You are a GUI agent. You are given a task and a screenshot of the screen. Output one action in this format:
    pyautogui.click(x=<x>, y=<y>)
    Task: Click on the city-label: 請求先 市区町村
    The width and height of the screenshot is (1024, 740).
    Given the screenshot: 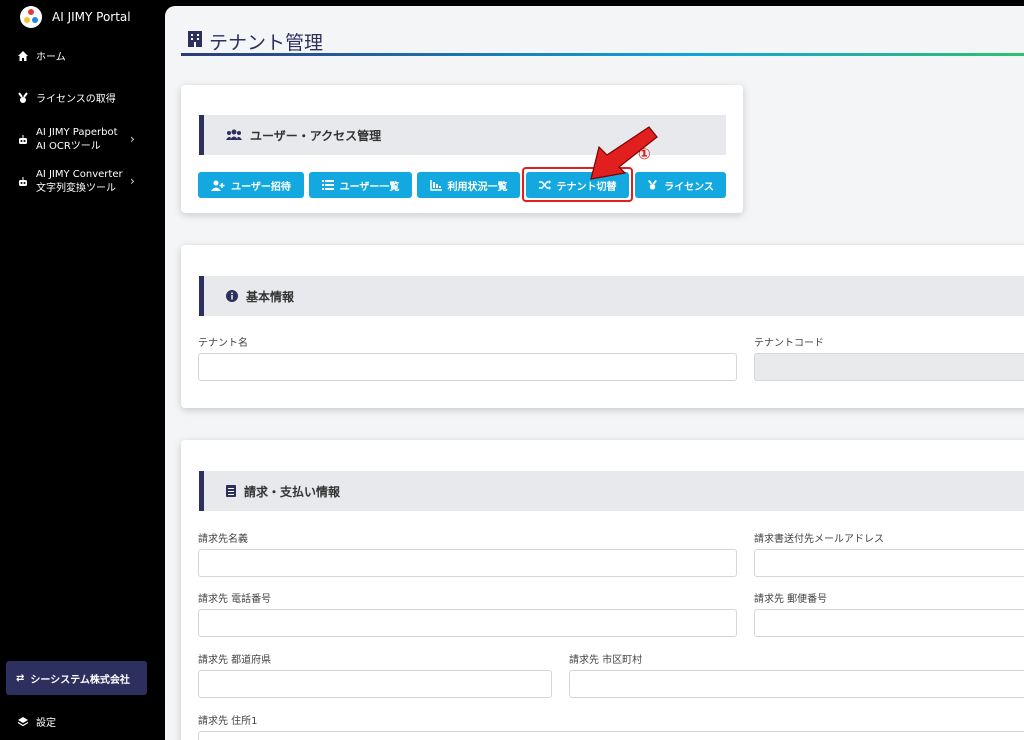 What is the action you would take?
    pyautogui.click(x=606, y=660)
    